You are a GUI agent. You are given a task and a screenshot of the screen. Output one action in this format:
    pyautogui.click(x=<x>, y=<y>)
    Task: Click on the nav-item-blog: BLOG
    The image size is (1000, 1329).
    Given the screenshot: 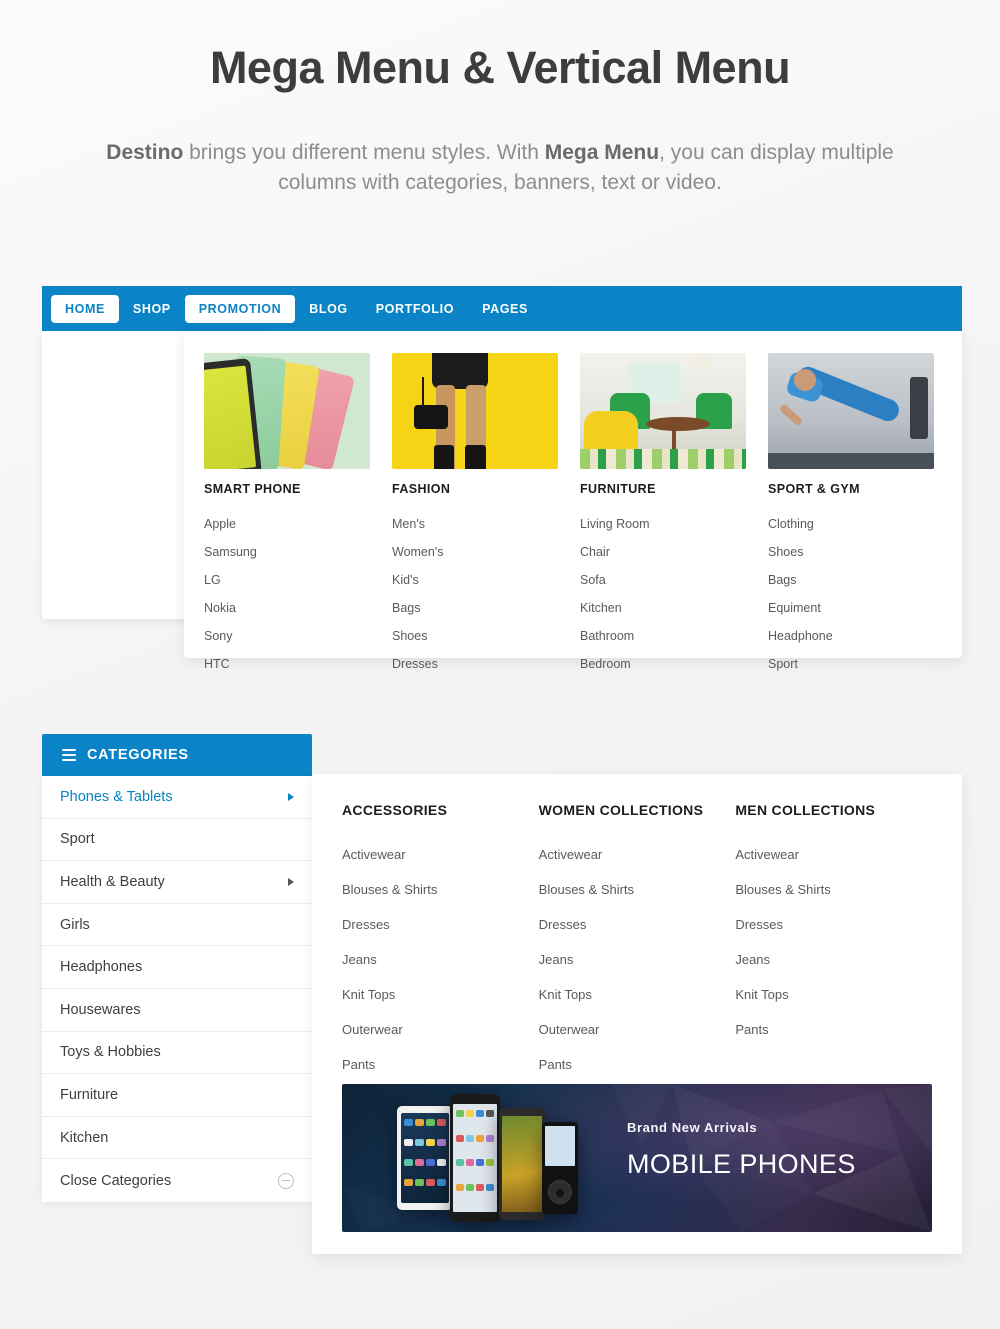 What is the action you would take?
    pyautogui.click(x=328, y=309)
    